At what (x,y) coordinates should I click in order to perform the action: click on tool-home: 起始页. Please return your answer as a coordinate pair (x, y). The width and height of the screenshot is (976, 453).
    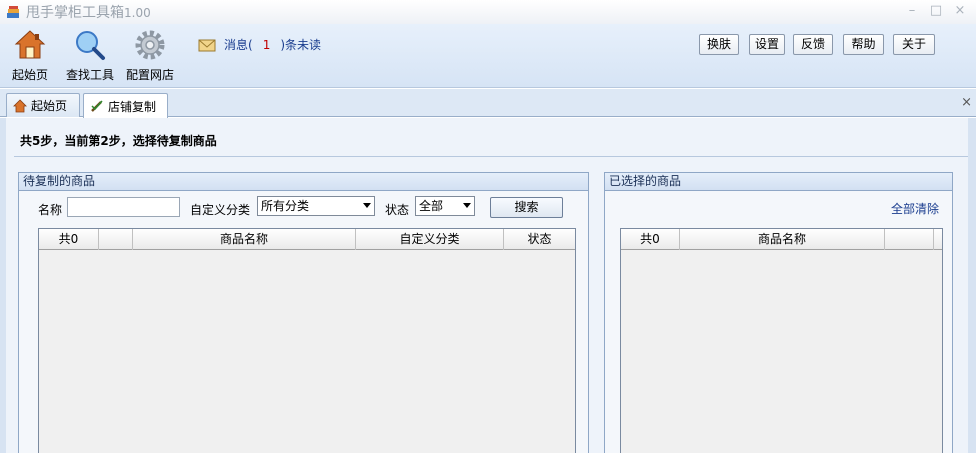
    Looking at the image, I should click on (30, 55).